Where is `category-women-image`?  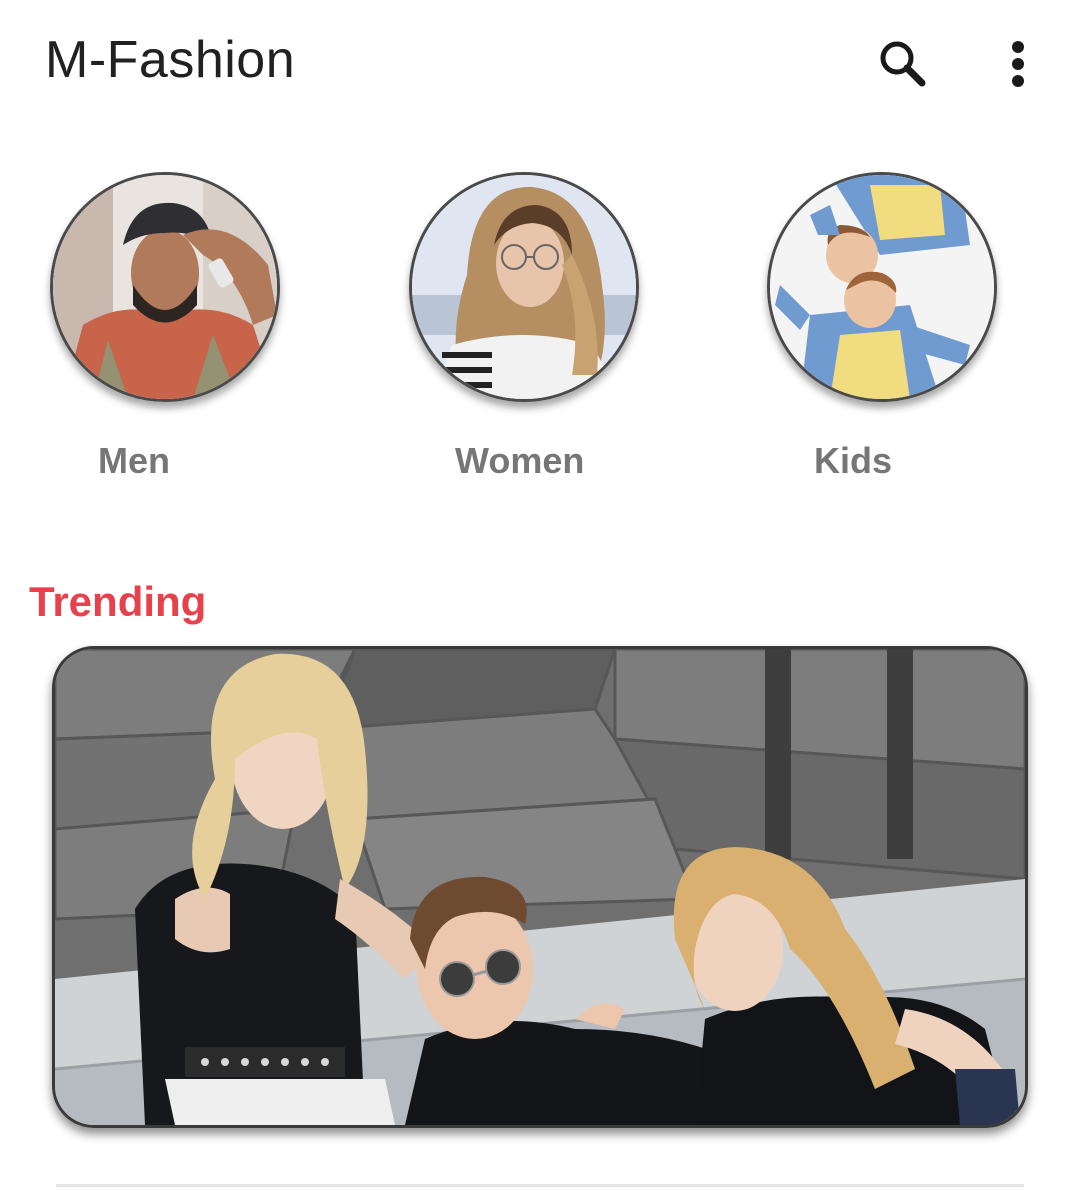
category-women-image is located at coordinates (524, 287).